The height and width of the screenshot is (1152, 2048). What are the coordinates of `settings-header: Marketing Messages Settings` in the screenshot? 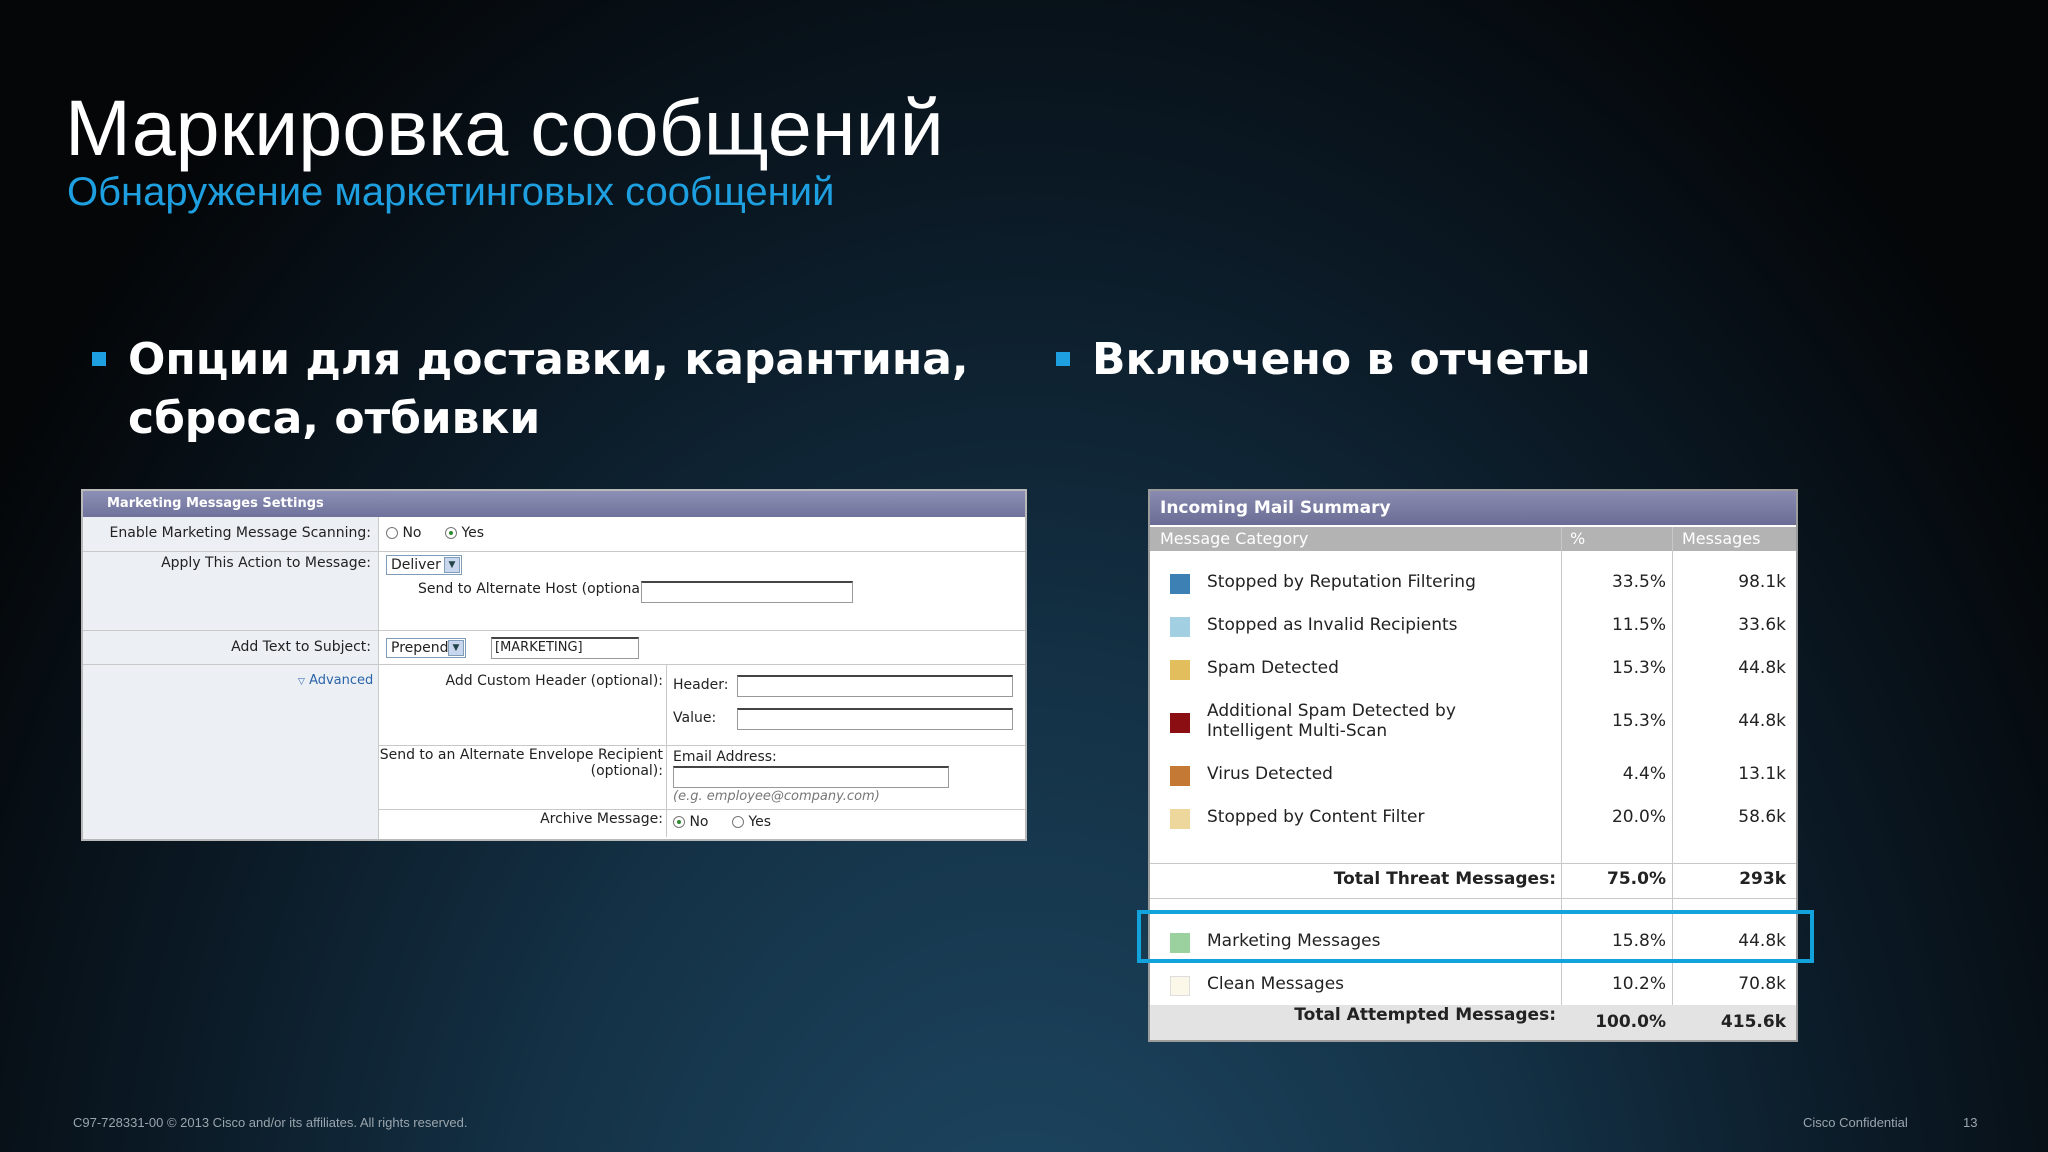 It's located at (554, 504).